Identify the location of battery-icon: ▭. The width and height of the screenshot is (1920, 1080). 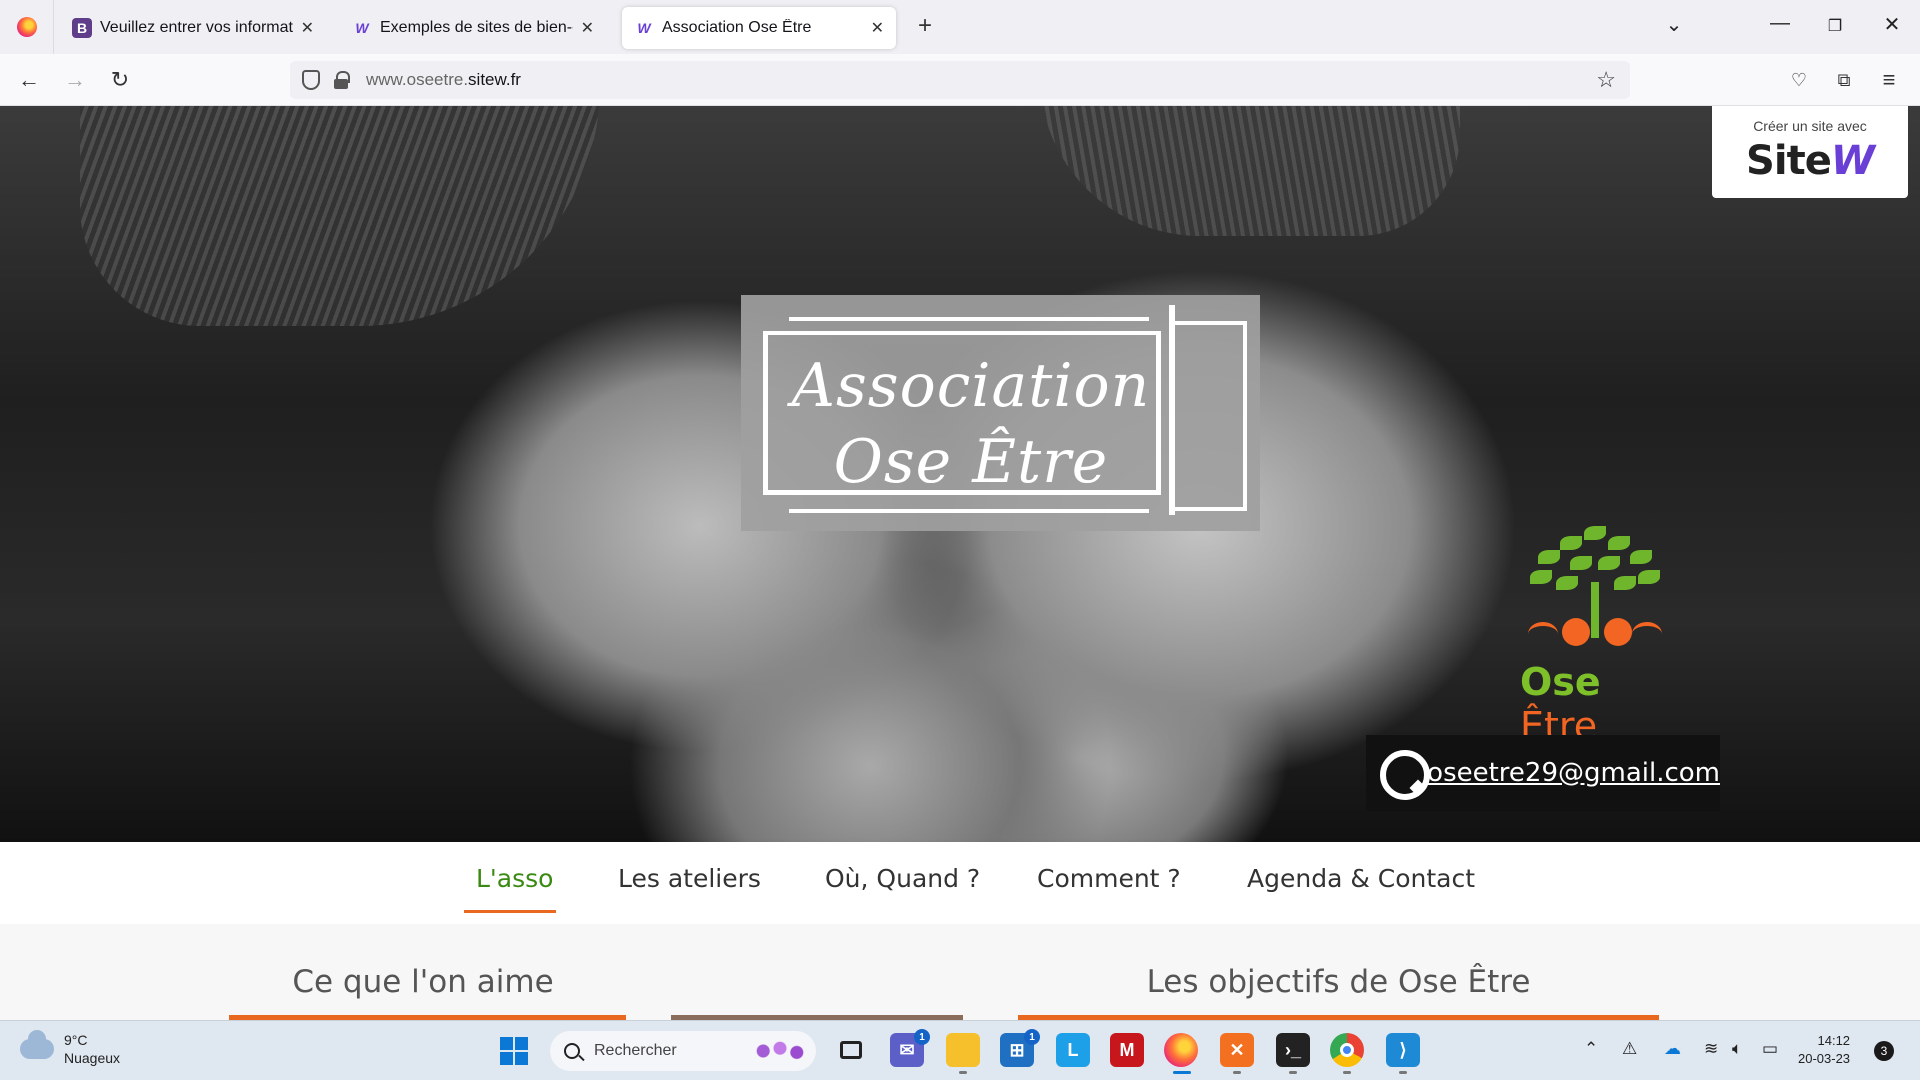
(1770, 1049).